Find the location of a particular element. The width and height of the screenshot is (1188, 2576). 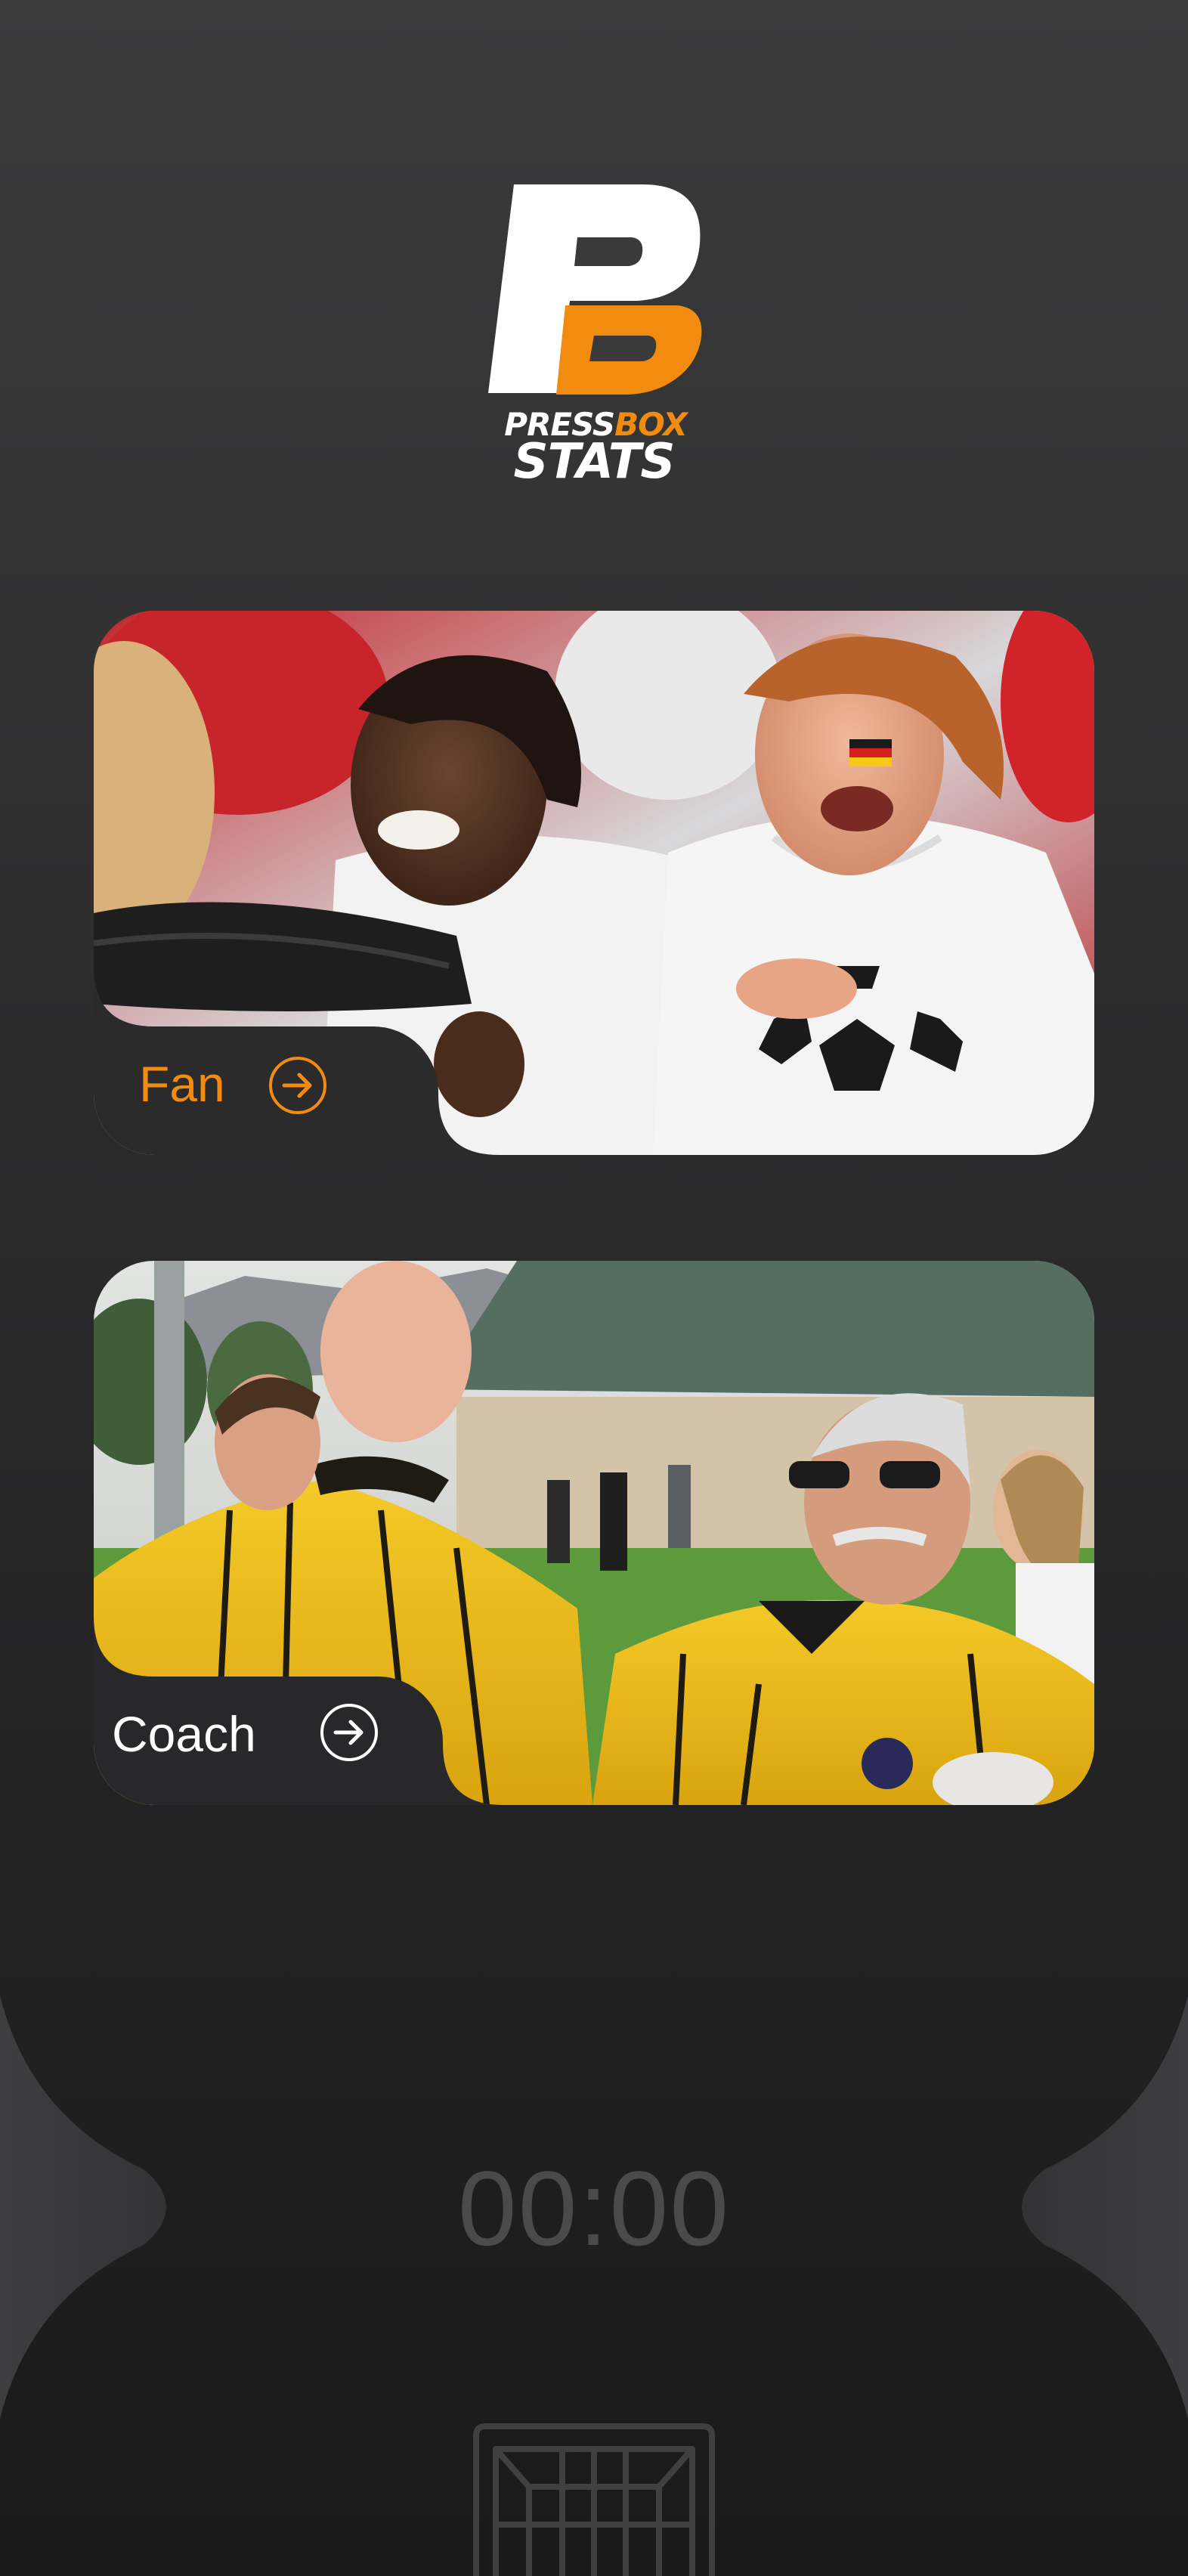

fan-label: Fan is located at coordinates (182, 1084).